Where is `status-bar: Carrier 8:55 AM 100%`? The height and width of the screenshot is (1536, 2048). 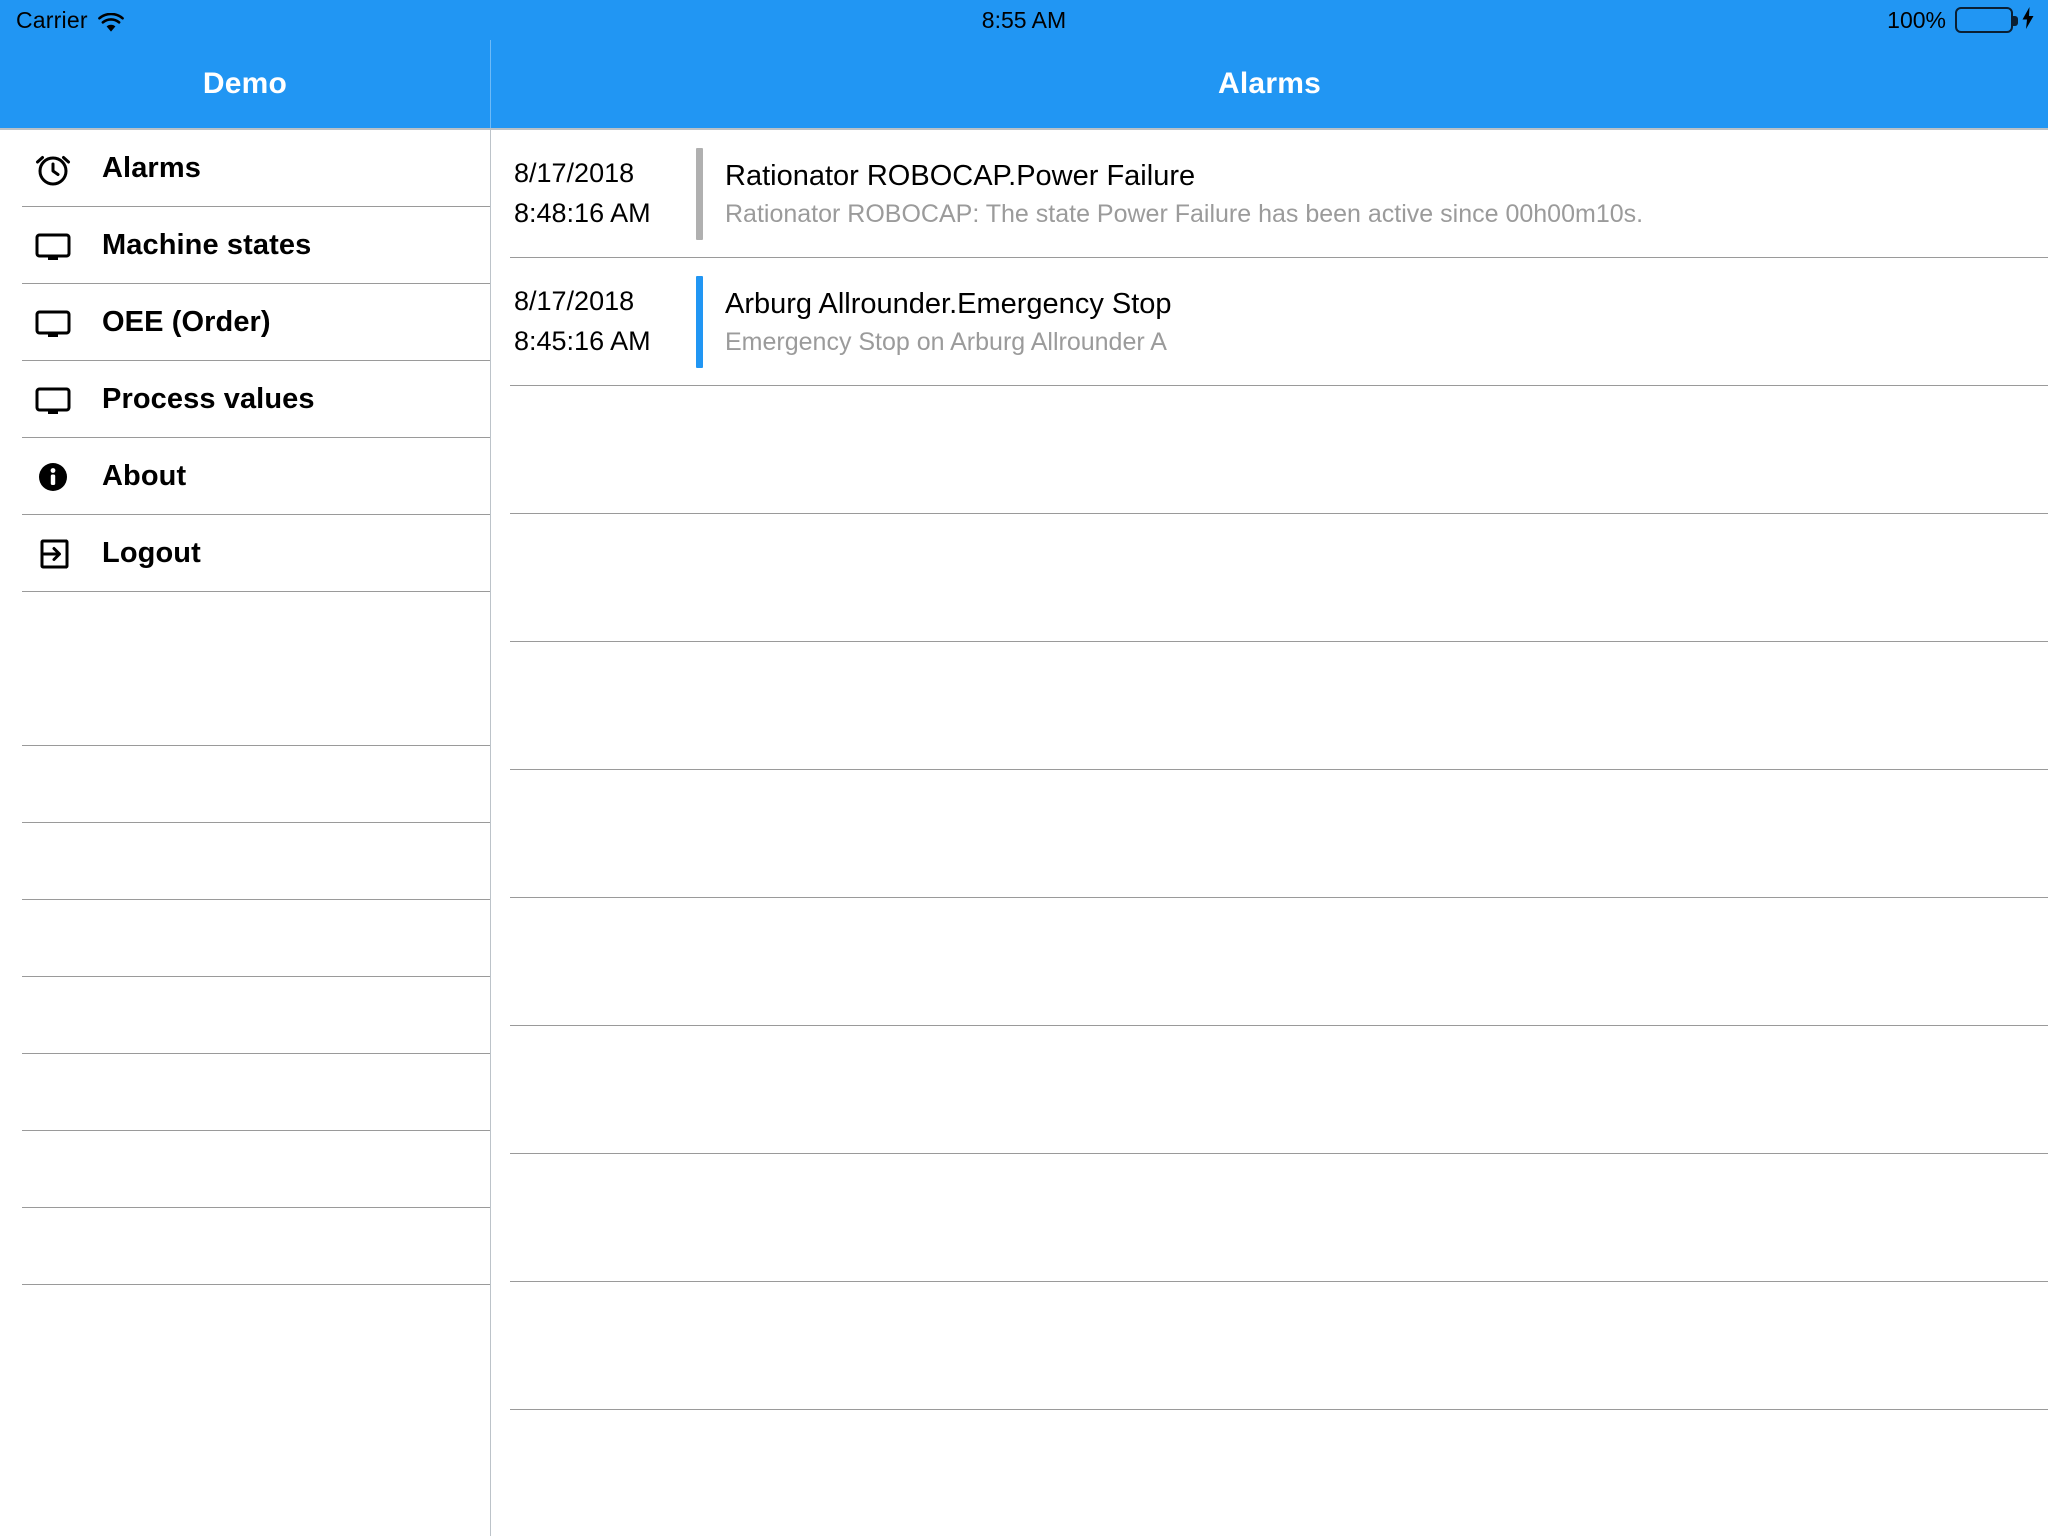
status-bar: Carrier 8:55 AM 100% is located at coordinates (1024, 20).